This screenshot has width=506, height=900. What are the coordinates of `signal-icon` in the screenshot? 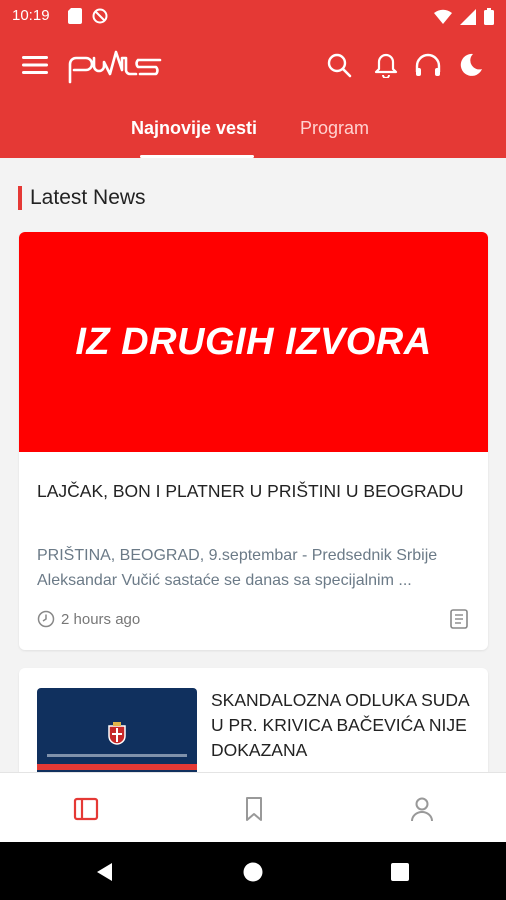 It's located at (468, 16).